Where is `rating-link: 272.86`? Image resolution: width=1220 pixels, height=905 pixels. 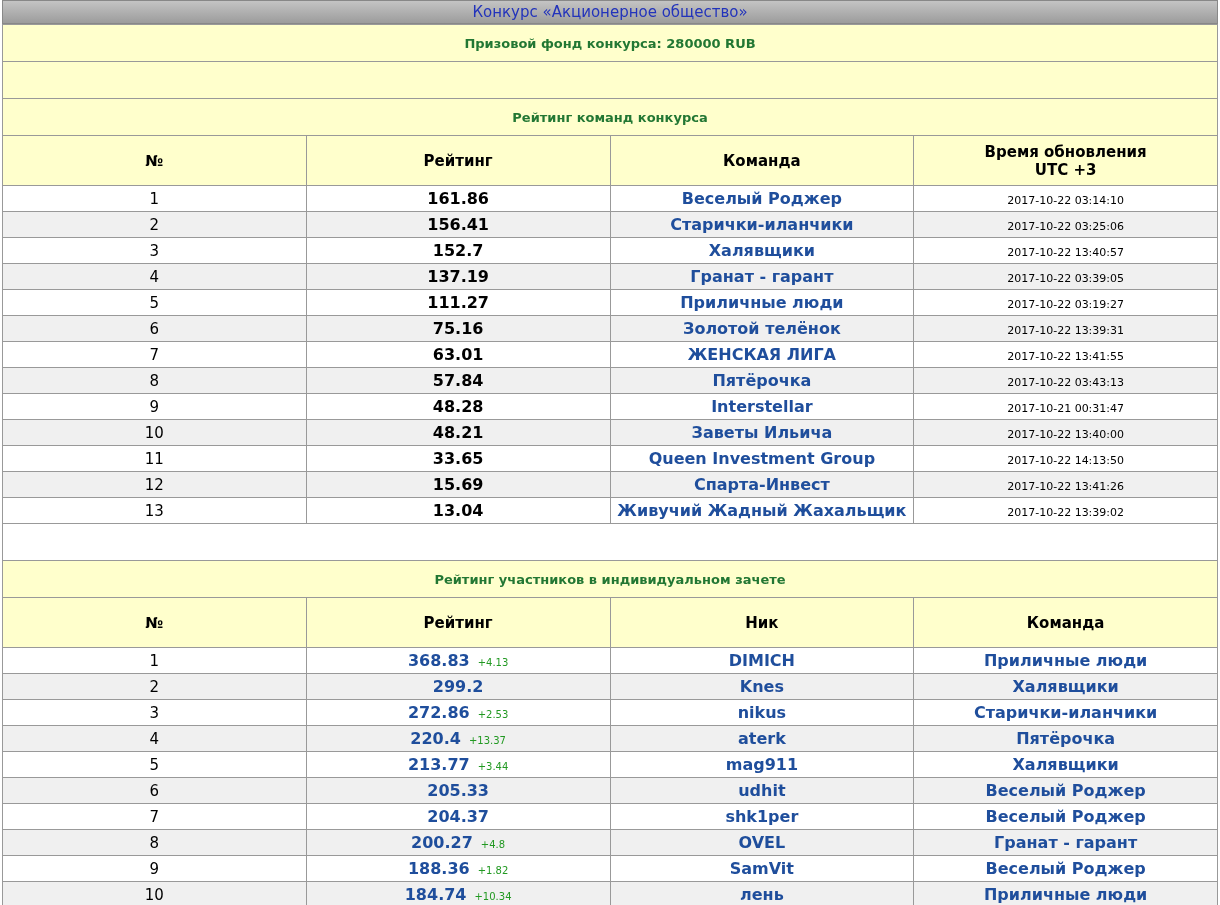
rating-link: 272.86 is located at coordinates (438, 712).